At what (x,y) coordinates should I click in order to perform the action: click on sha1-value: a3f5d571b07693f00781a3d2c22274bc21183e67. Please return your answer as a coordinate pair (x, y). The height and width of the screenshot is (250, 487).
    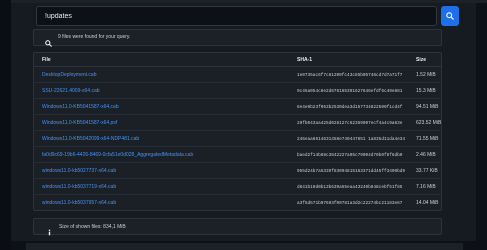
    Looking at the image, I should click on (350, 203).